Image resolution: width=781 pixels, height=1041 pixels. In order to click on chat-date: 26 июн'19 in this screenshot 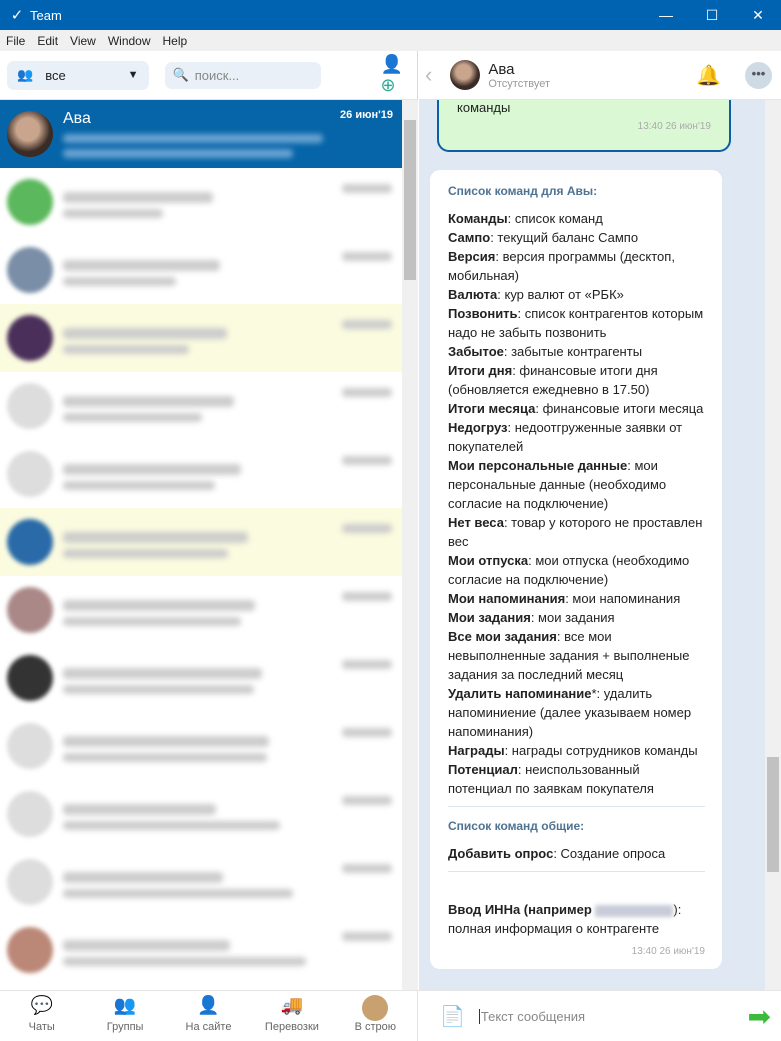, I will do `click(366, 115)`.